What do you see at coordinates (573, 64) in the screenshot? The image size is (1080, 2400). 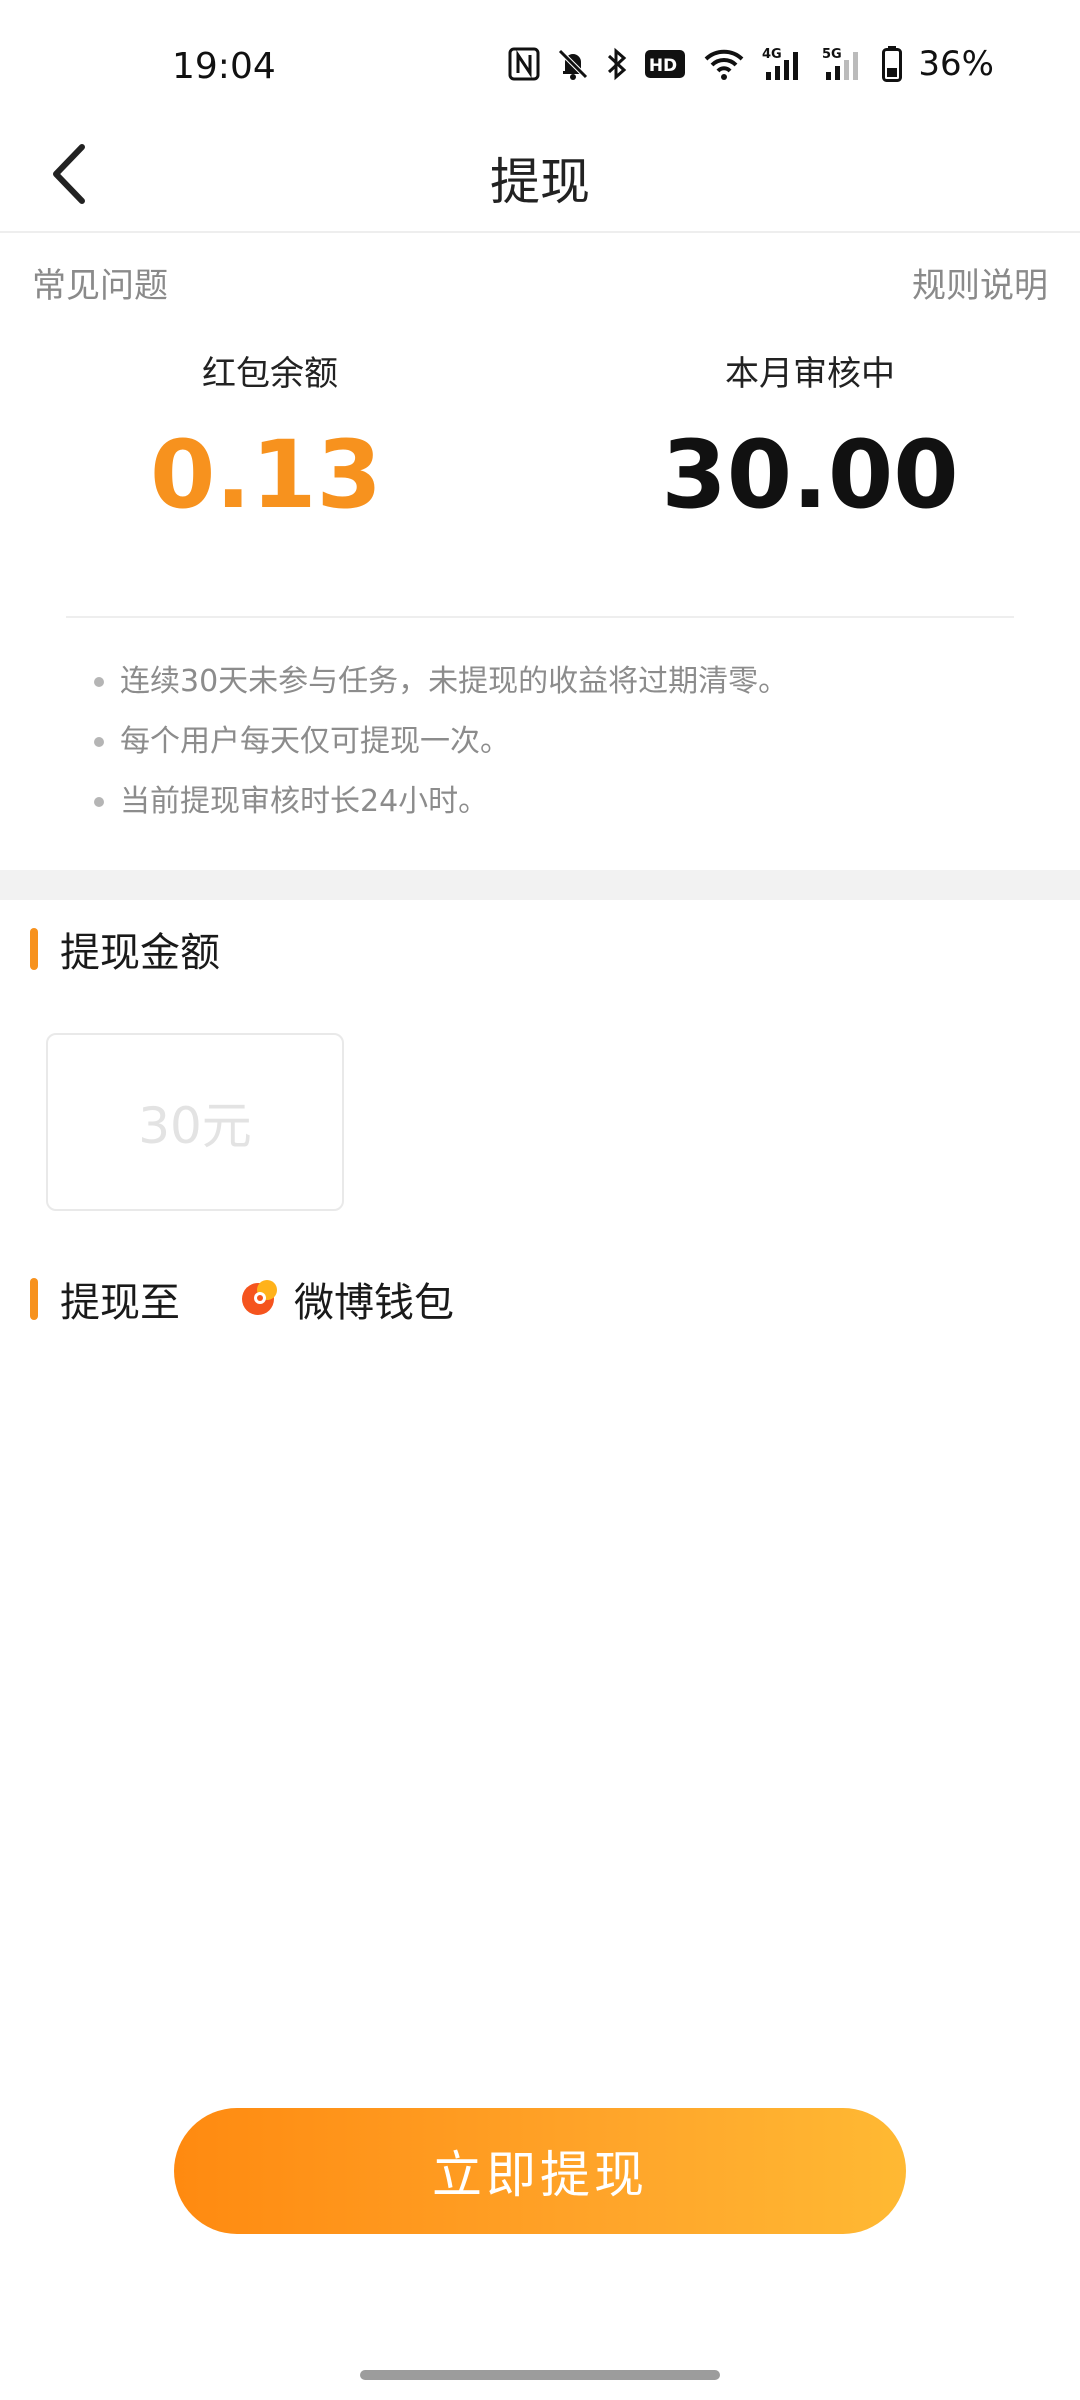 I see `bell-muted-icon` at bounding box center [573, 64].